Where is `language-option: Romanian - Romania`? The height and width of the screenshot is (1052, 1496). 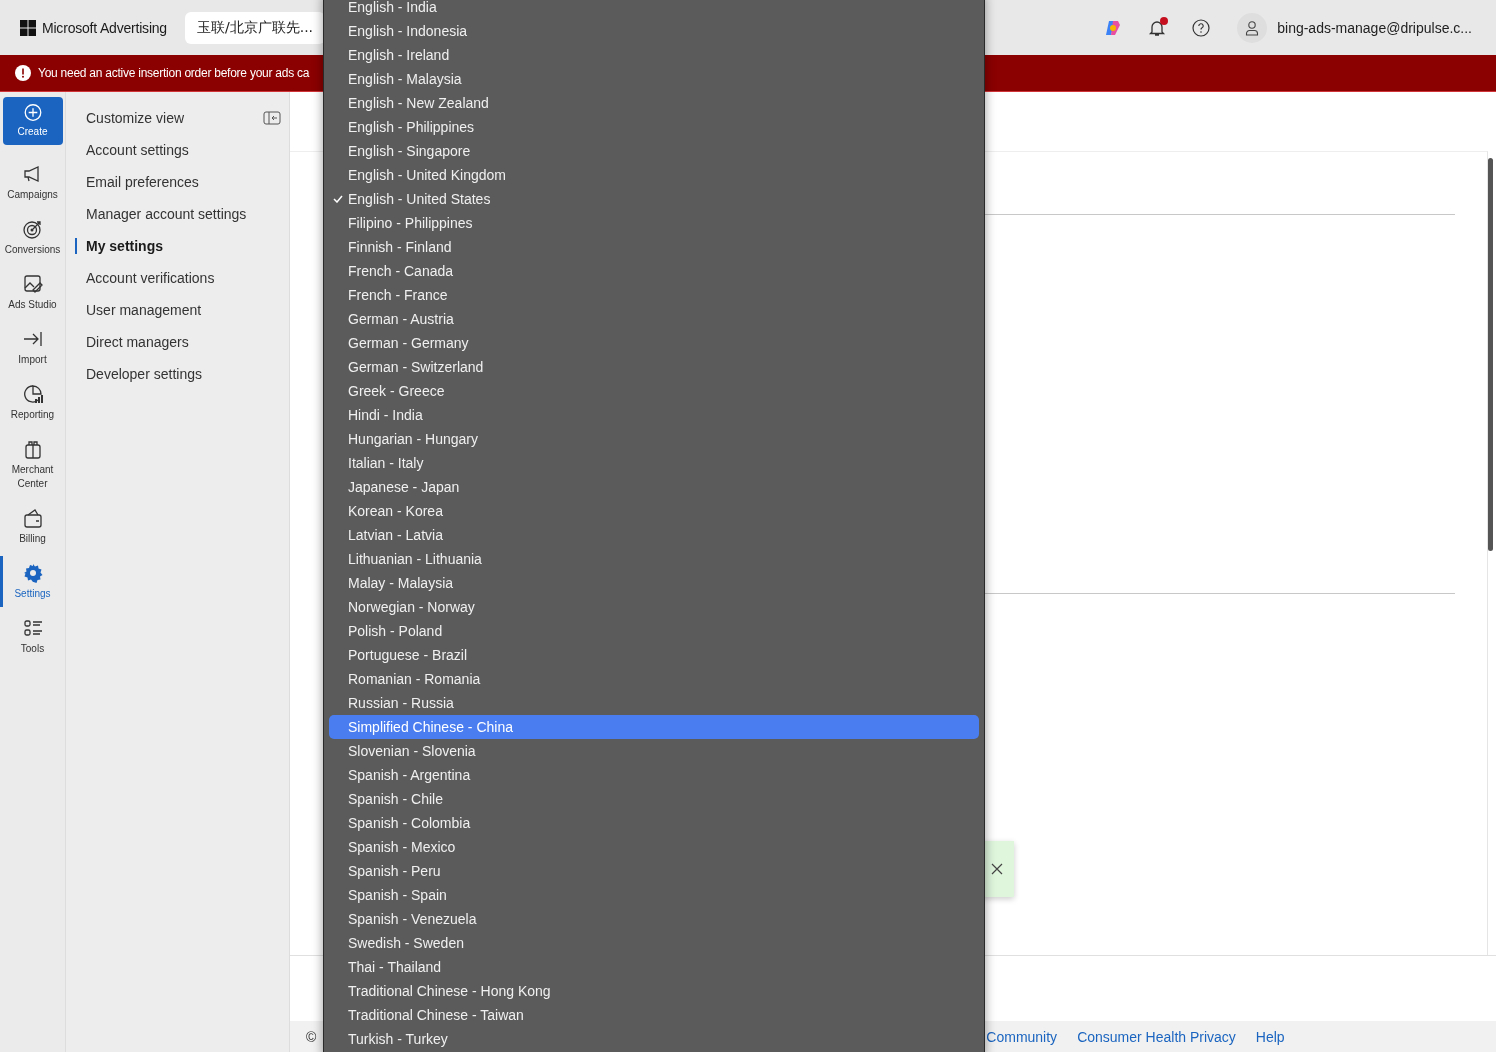
language-option: Romanian - Romania is located at coordinates (654, 679).